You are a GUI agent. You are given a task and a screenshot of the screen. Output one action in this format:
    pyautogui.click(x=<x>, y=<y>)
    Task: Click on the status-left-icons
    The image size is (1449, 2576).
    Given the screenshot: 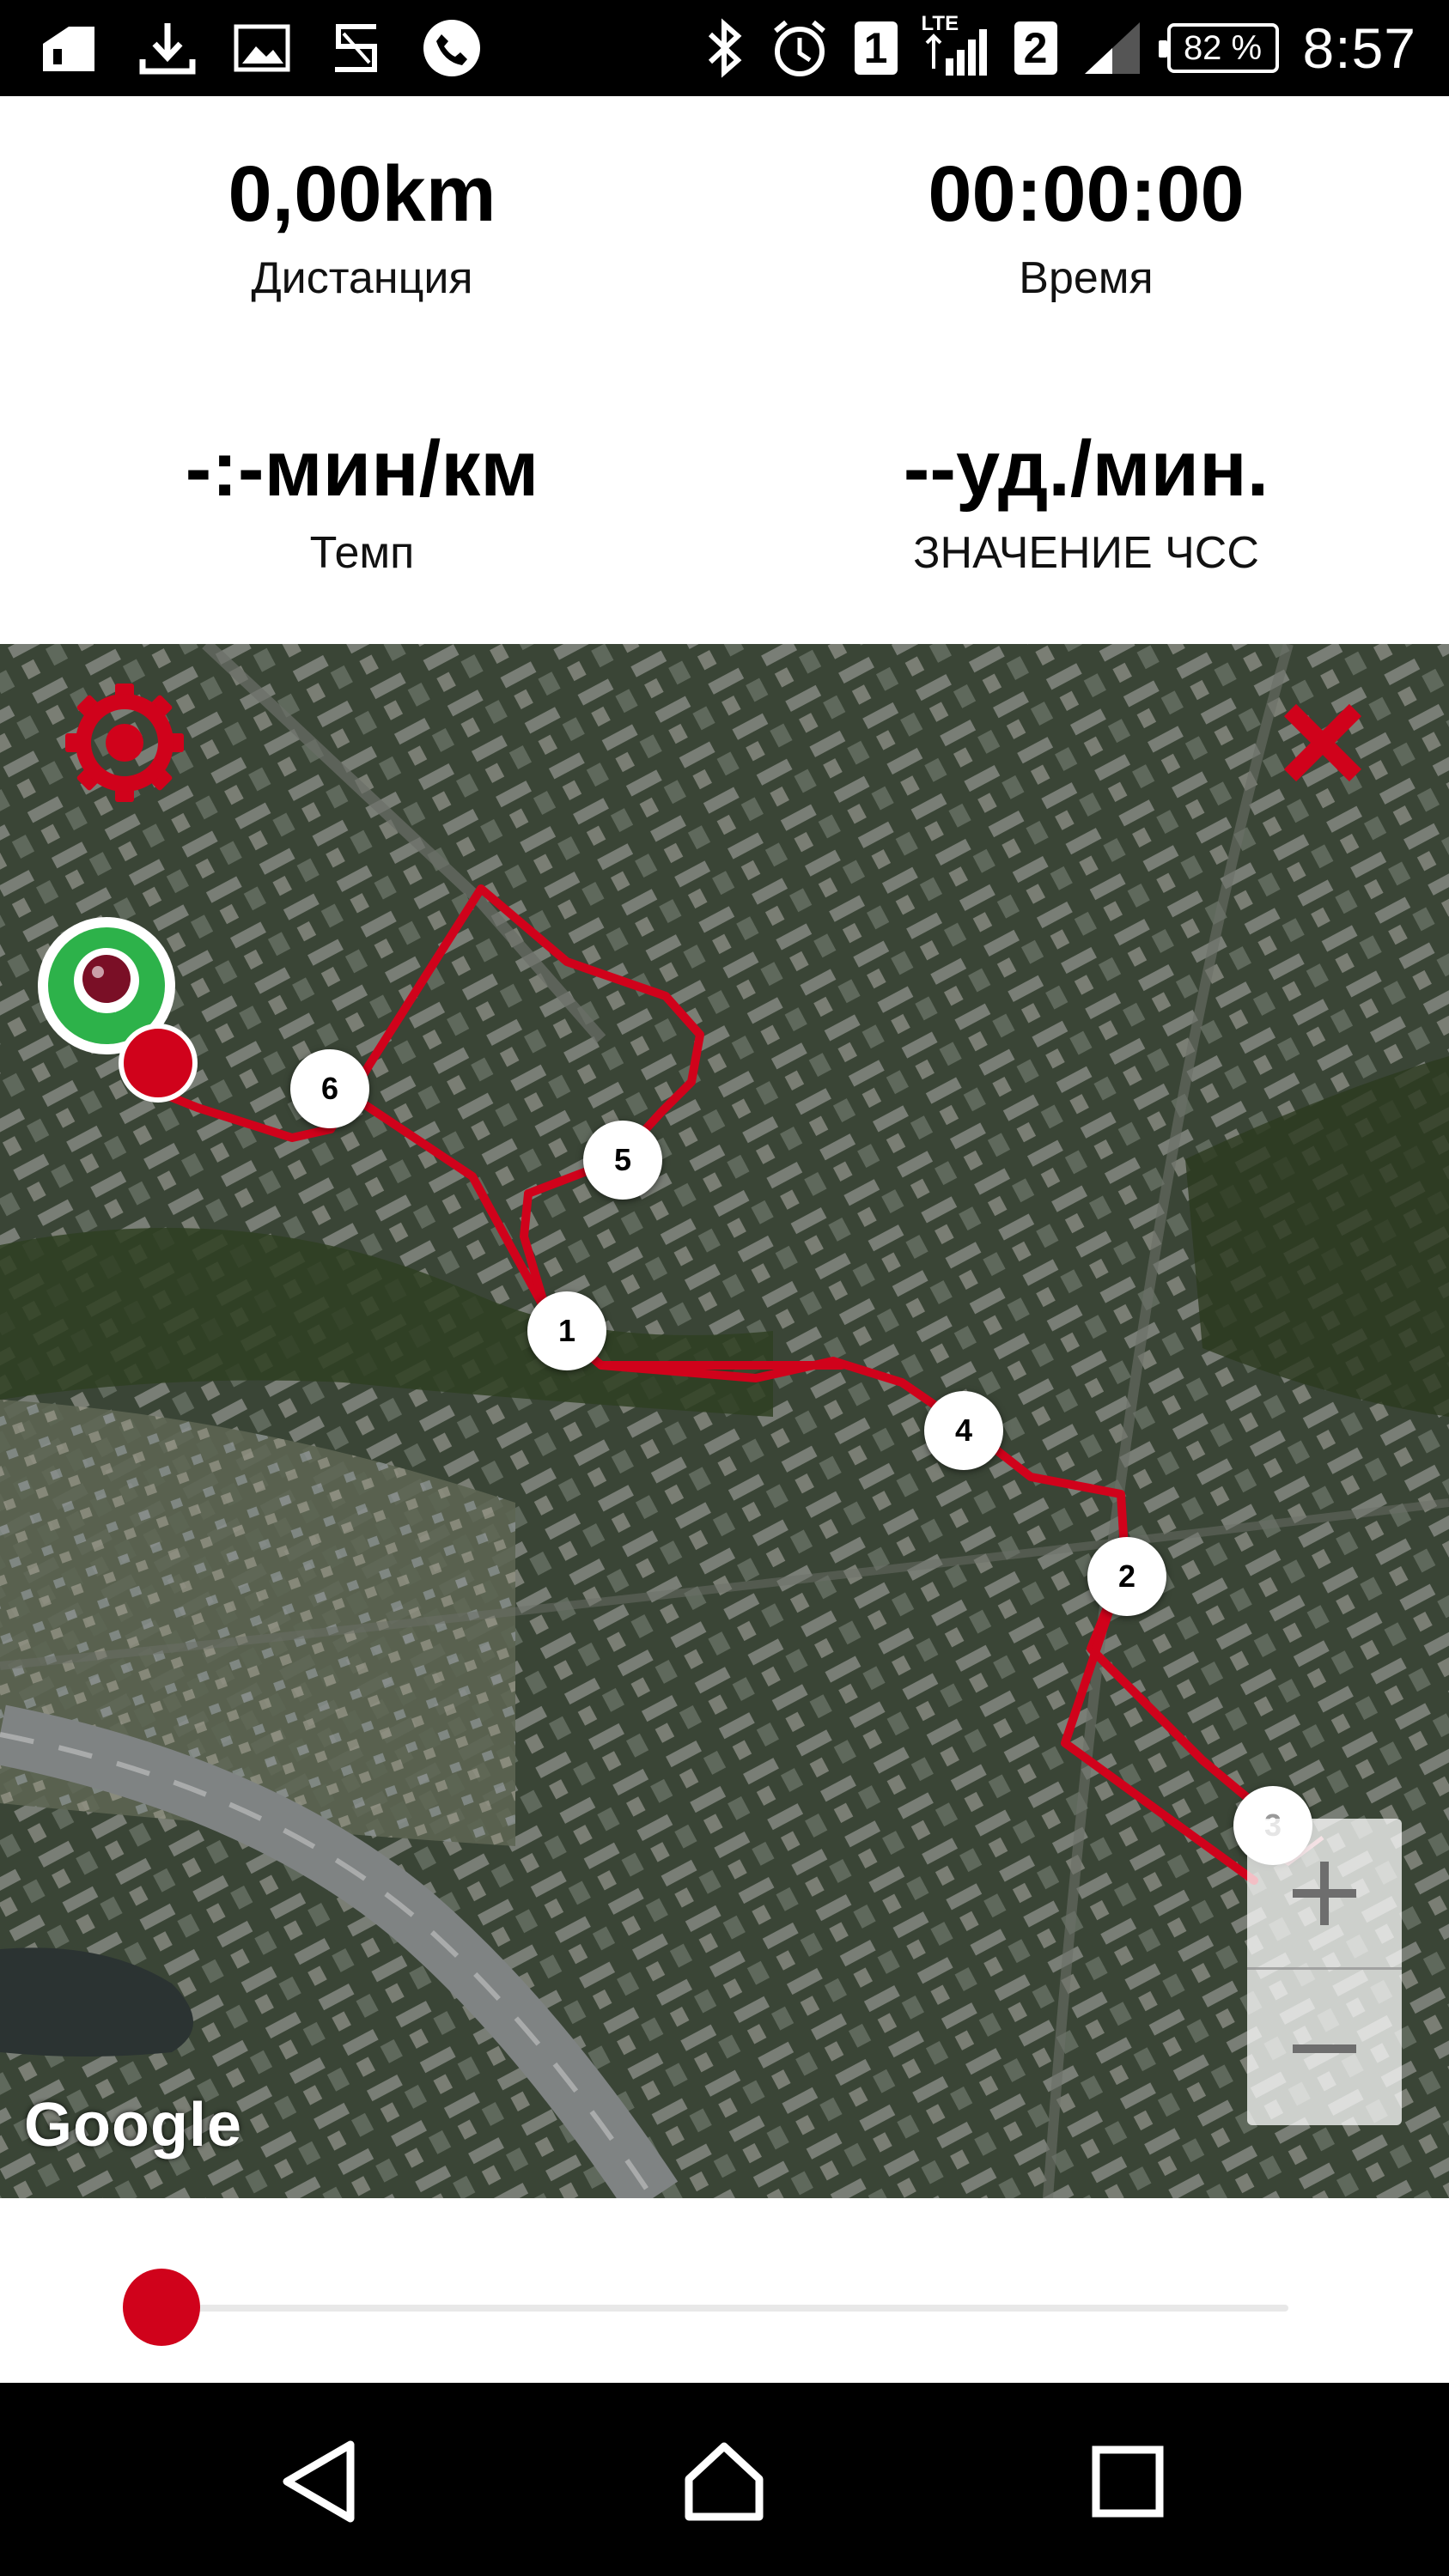 What is the action you would take?
    pyautogui.click(x=258, y=48)
    